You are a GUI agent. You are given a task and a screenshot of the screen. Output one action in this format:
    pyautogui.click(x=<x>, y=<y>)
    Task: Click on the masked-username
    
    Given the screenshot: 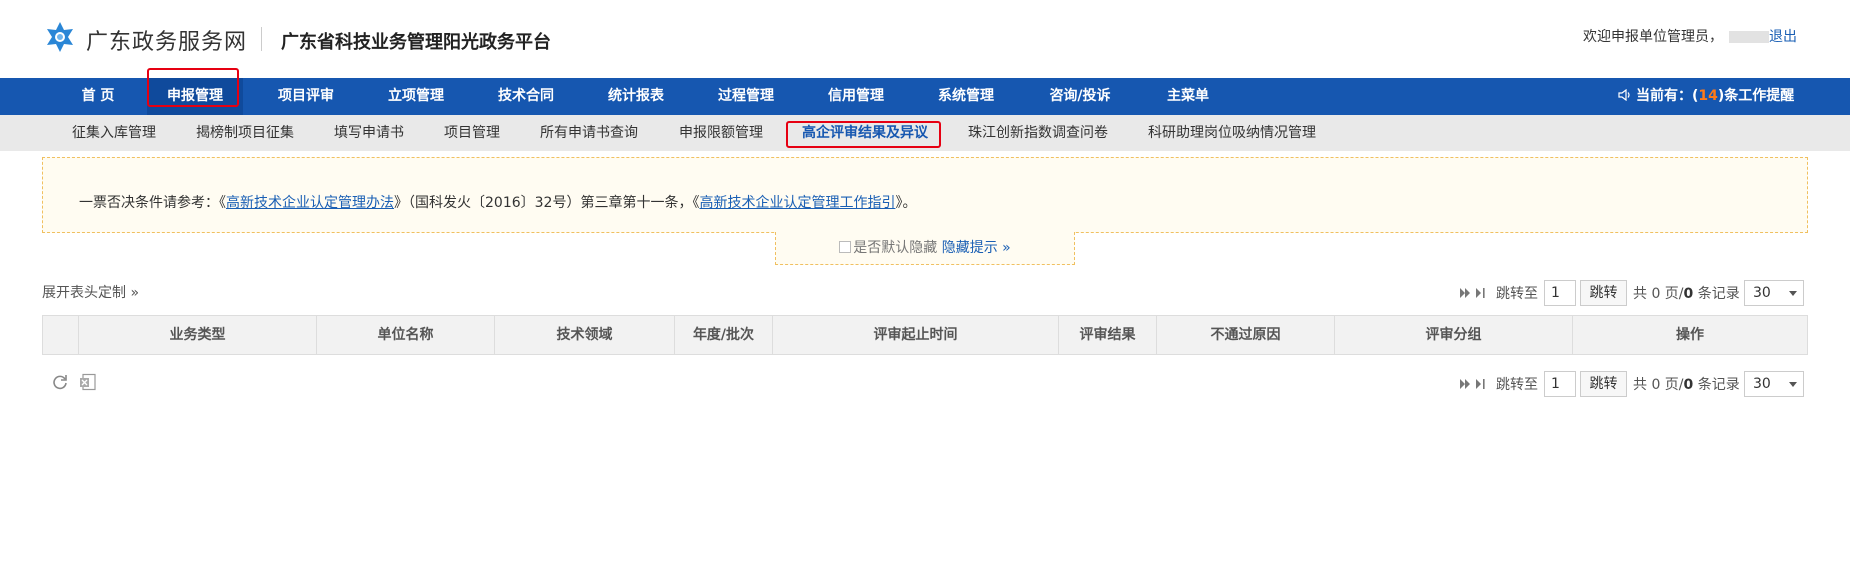 What is the action you would take?
    pyautogui.click(x=1749, y=37)
    